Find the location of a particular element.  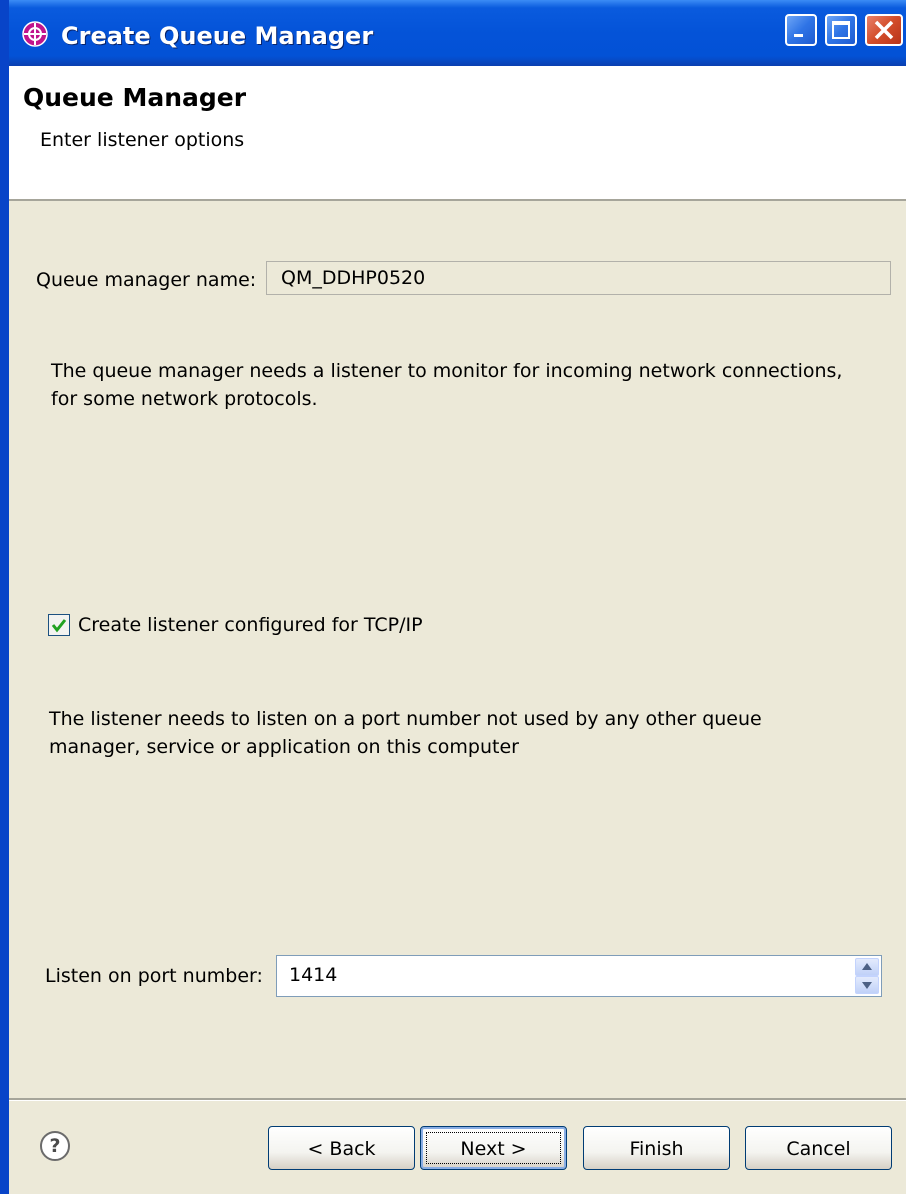

wizard-header: Queue Manager Enter listener options is located at coordinates (457, 133).